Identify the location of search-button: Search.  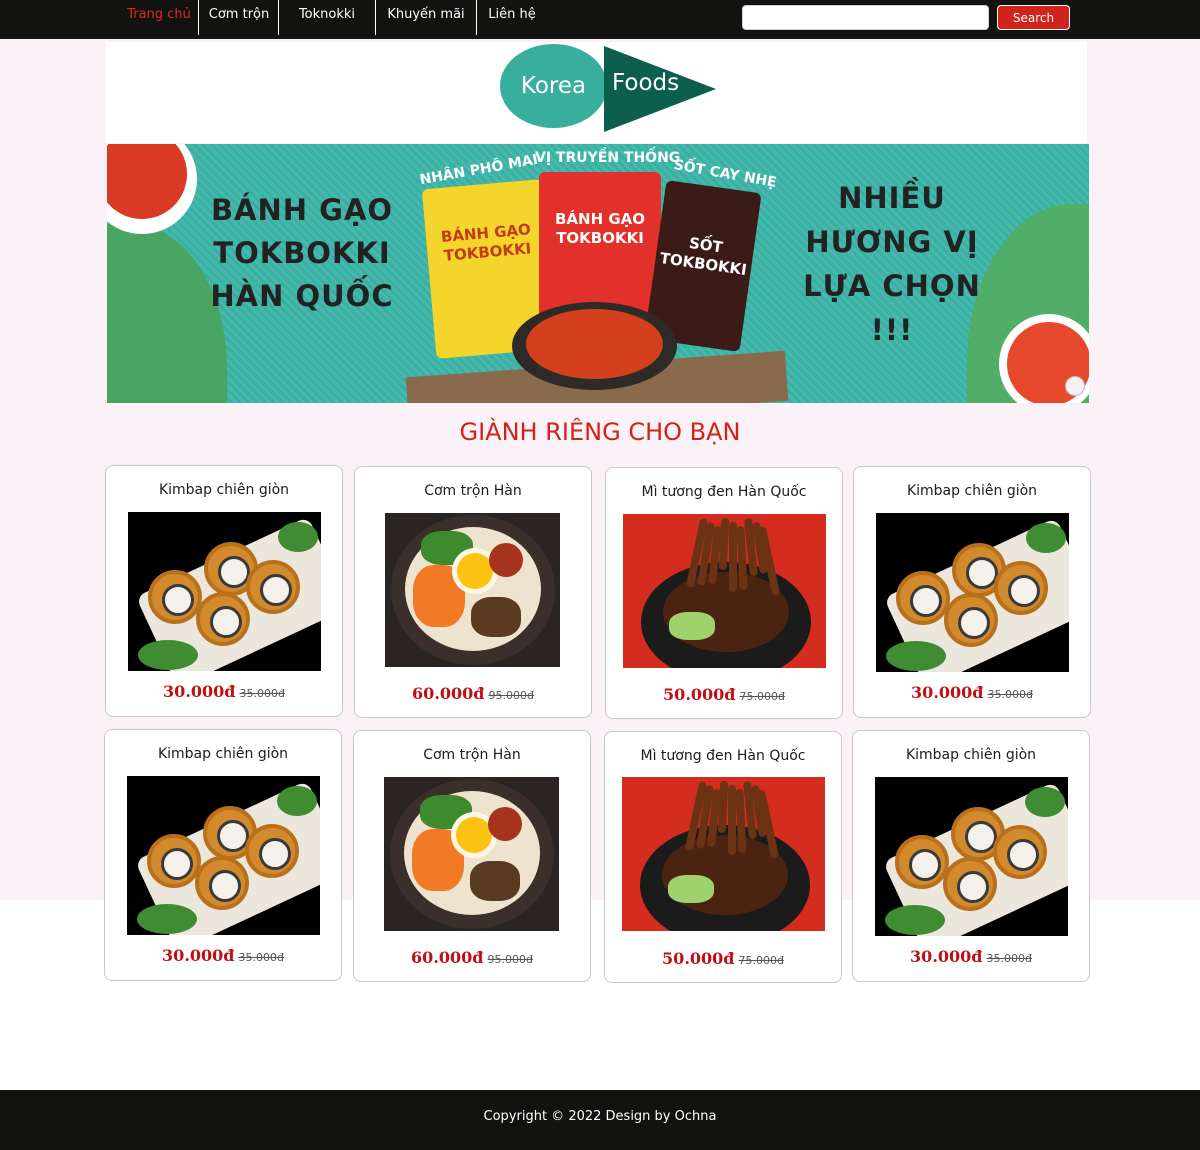
(1033, 17).